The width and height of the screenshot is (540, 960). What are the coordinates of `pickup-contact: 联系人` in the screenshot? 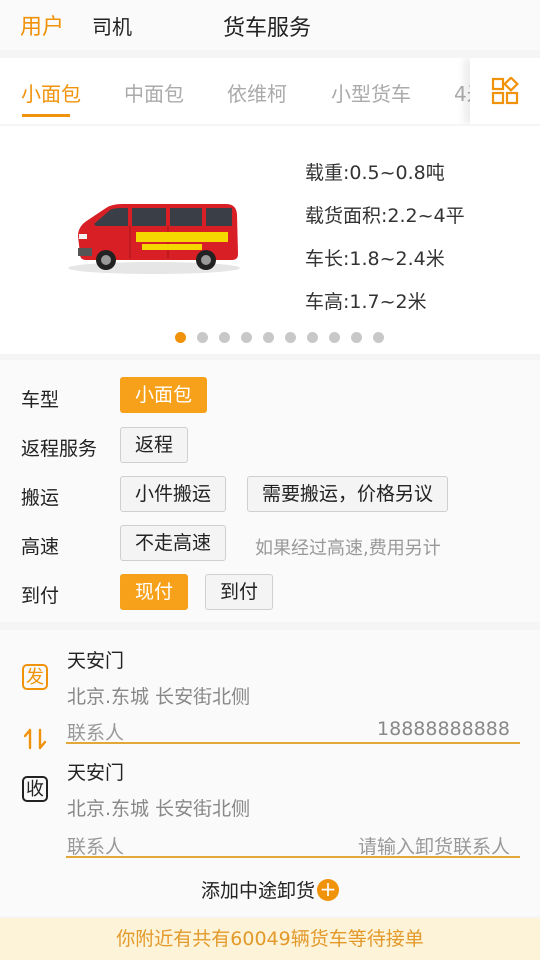 It's located at (95, 731).